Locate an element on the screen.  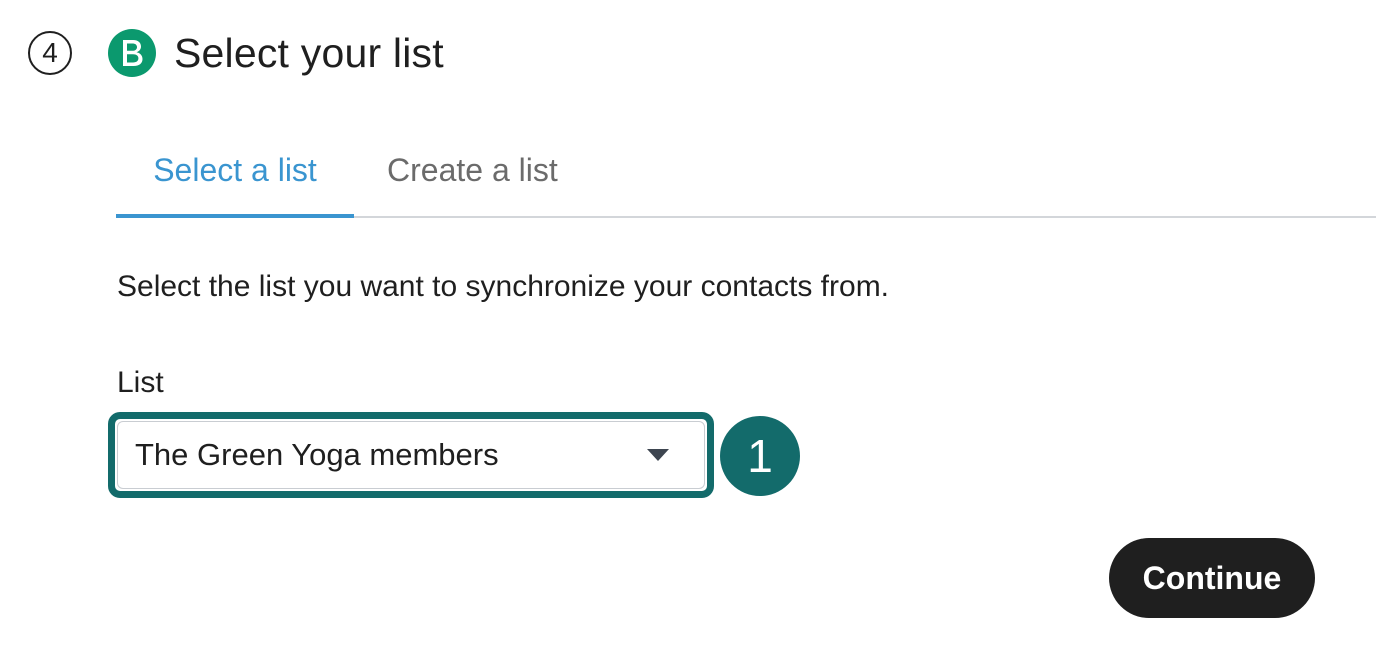
step-header: 4 Select your list is located at coordinates (236, 53).